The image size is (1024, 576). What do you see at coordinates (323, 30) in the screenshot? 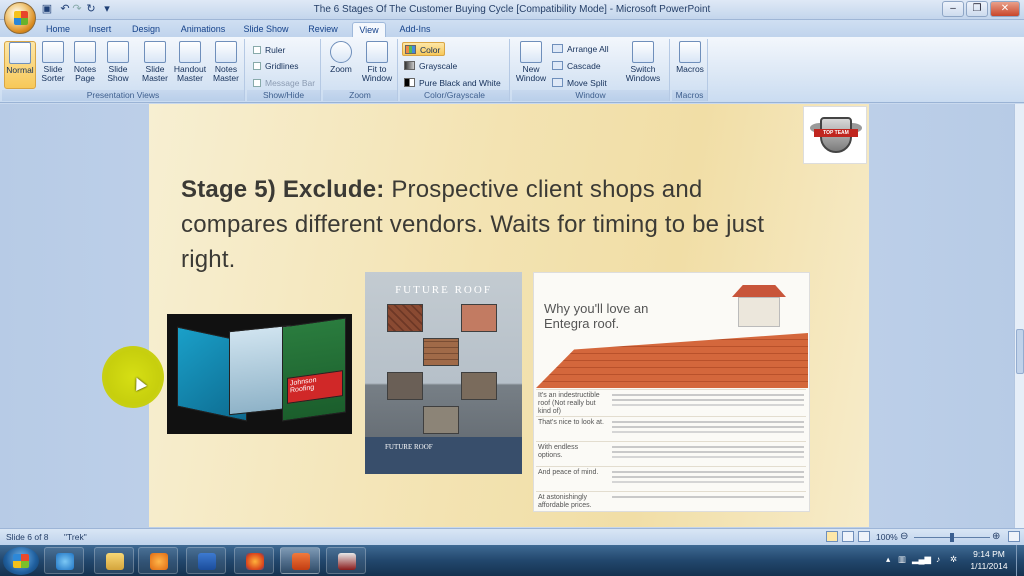
I see `tab-review: Review` at bounding box center [323, 30].